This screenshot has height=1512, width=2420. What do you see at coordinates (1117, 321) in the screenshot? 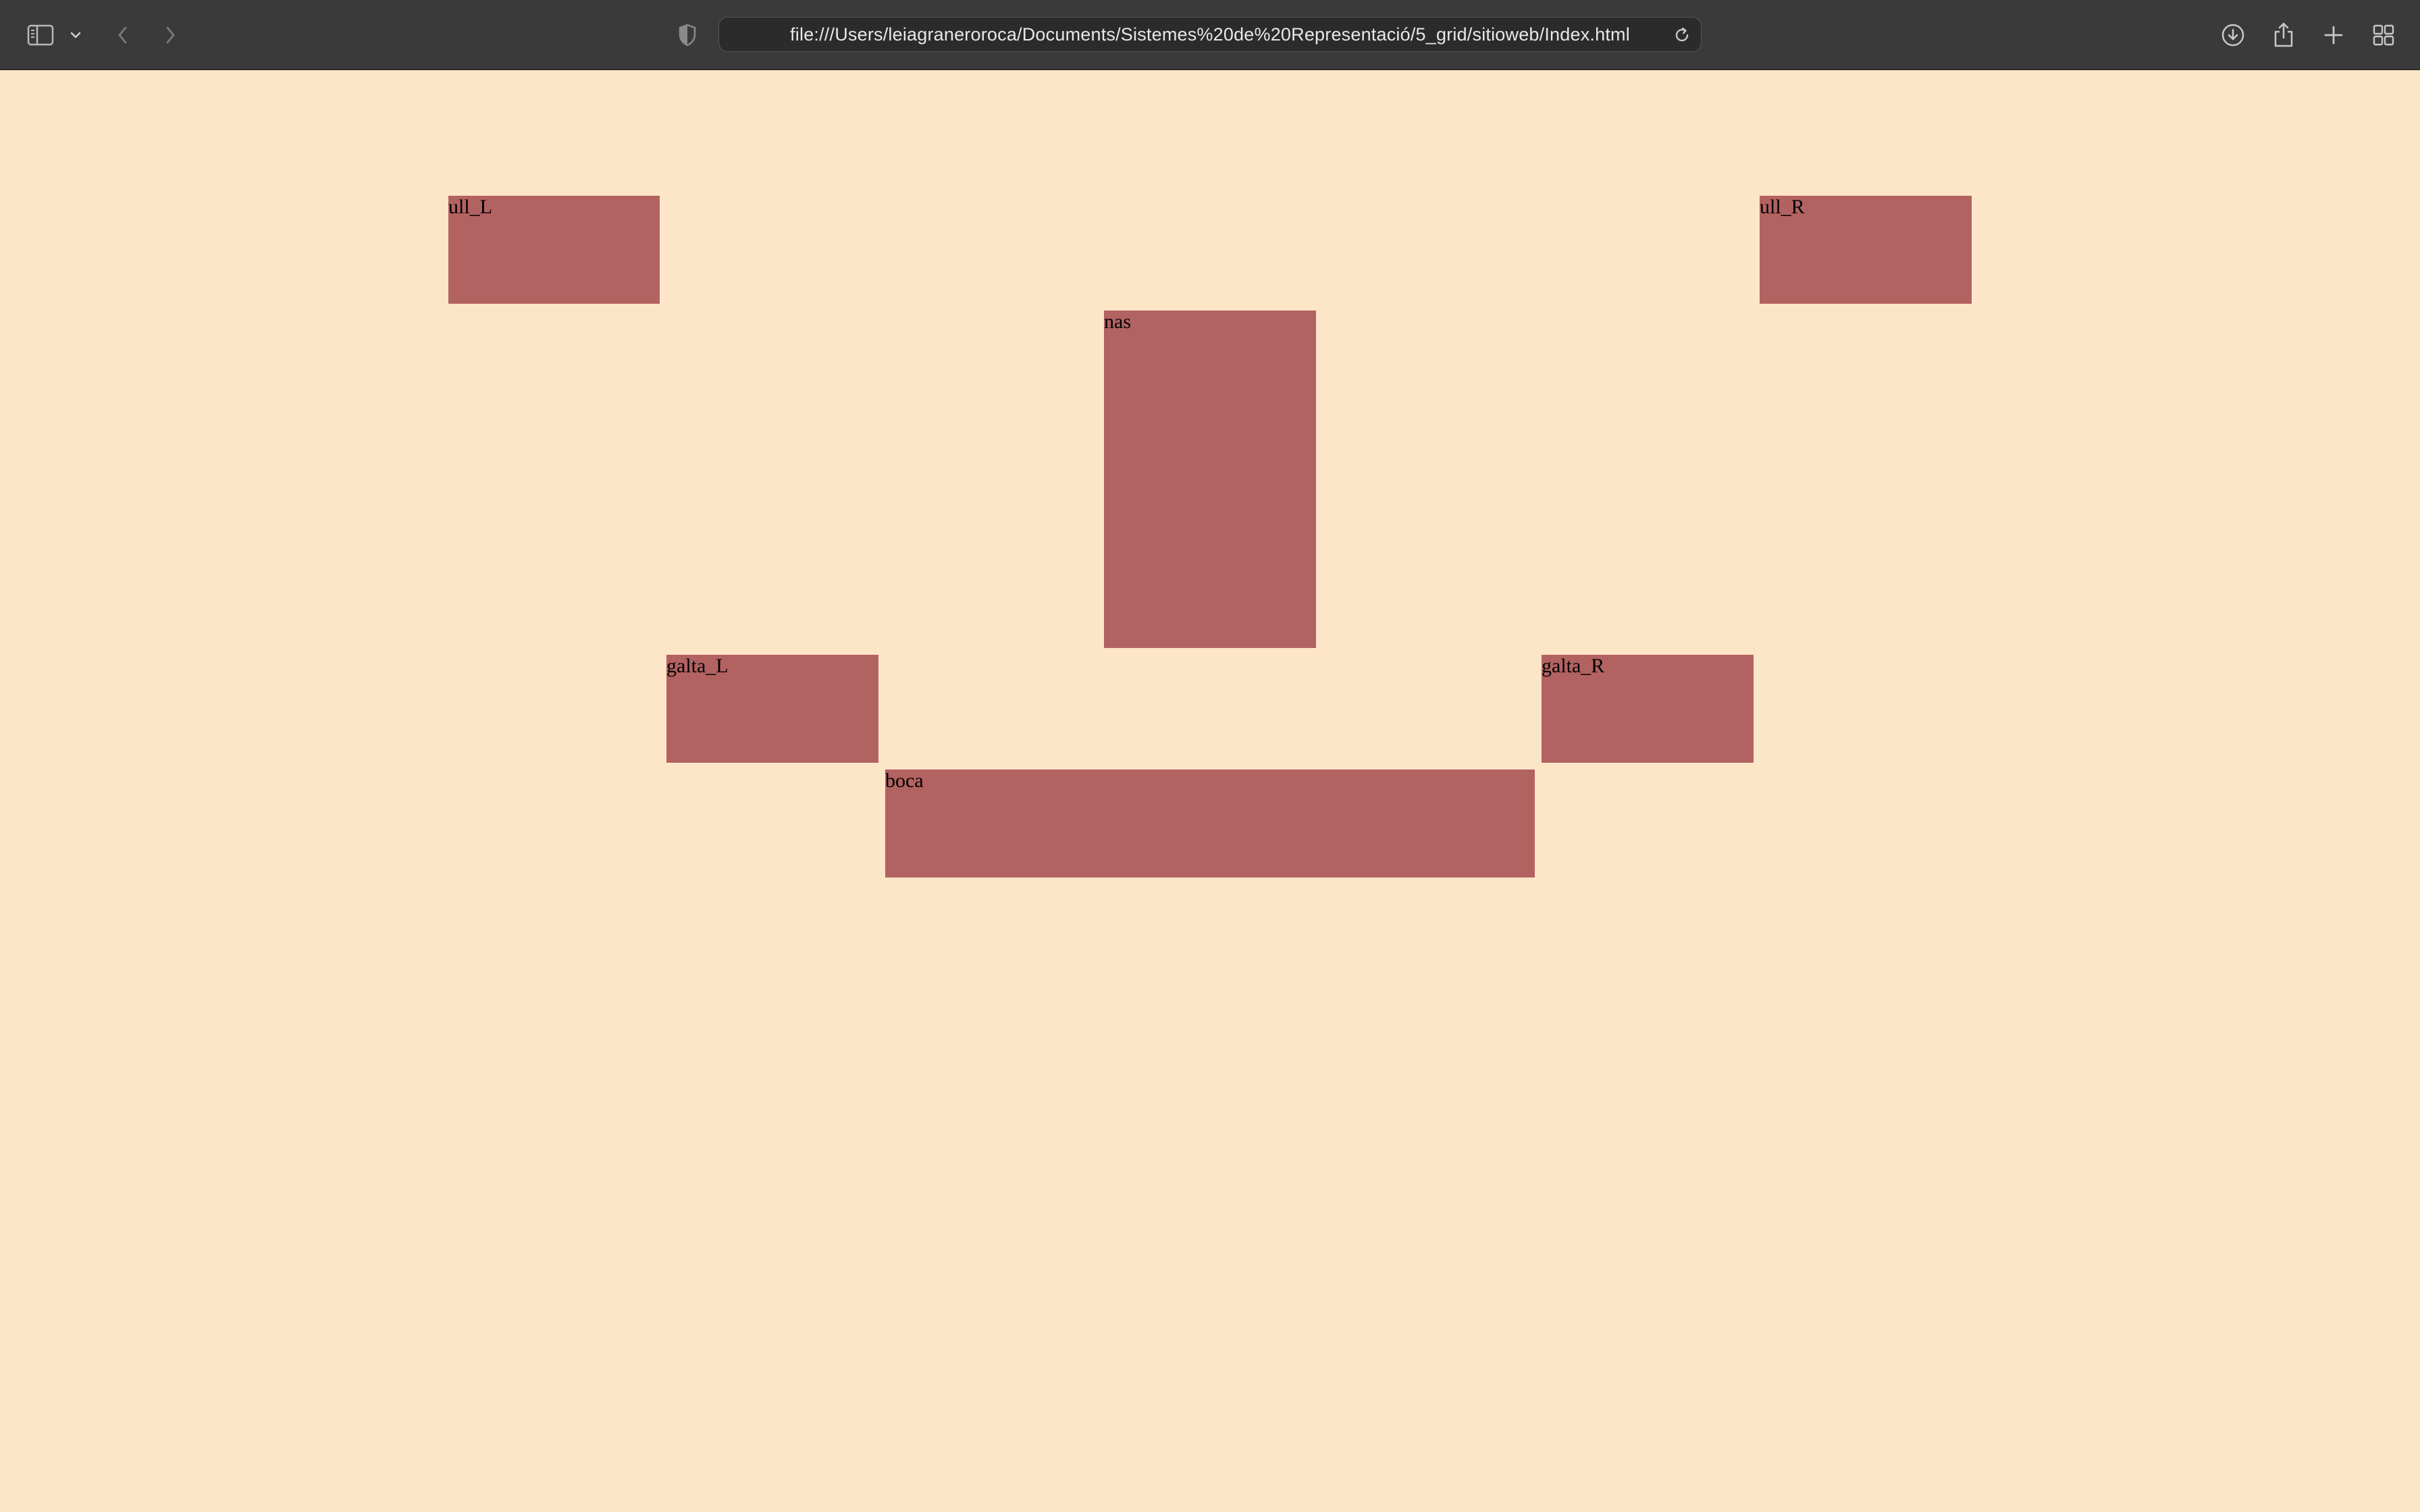
I see `nas-label: nas` at bounding box center [1117, 321].